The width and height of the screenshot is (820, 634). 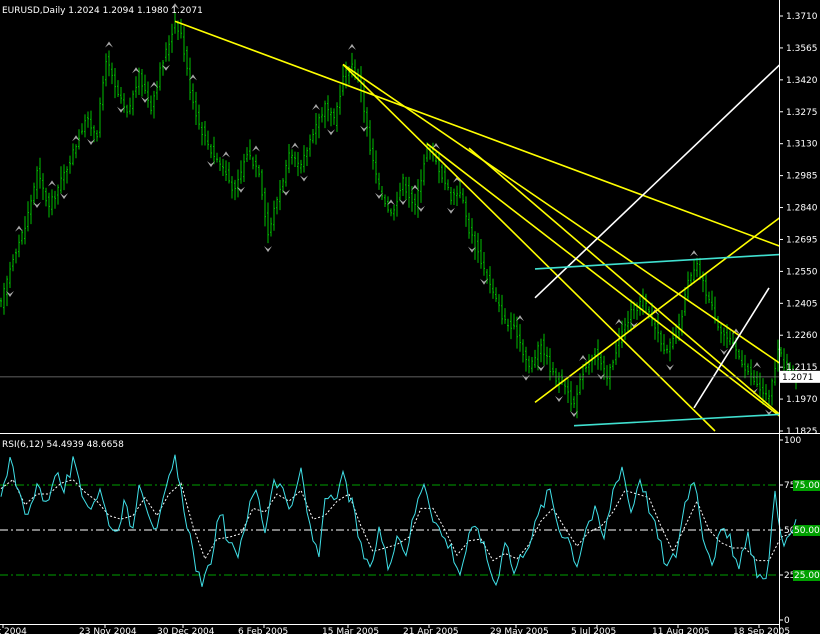 I want to click on current-price-label: 1.2071, so click(x=798, y=378).